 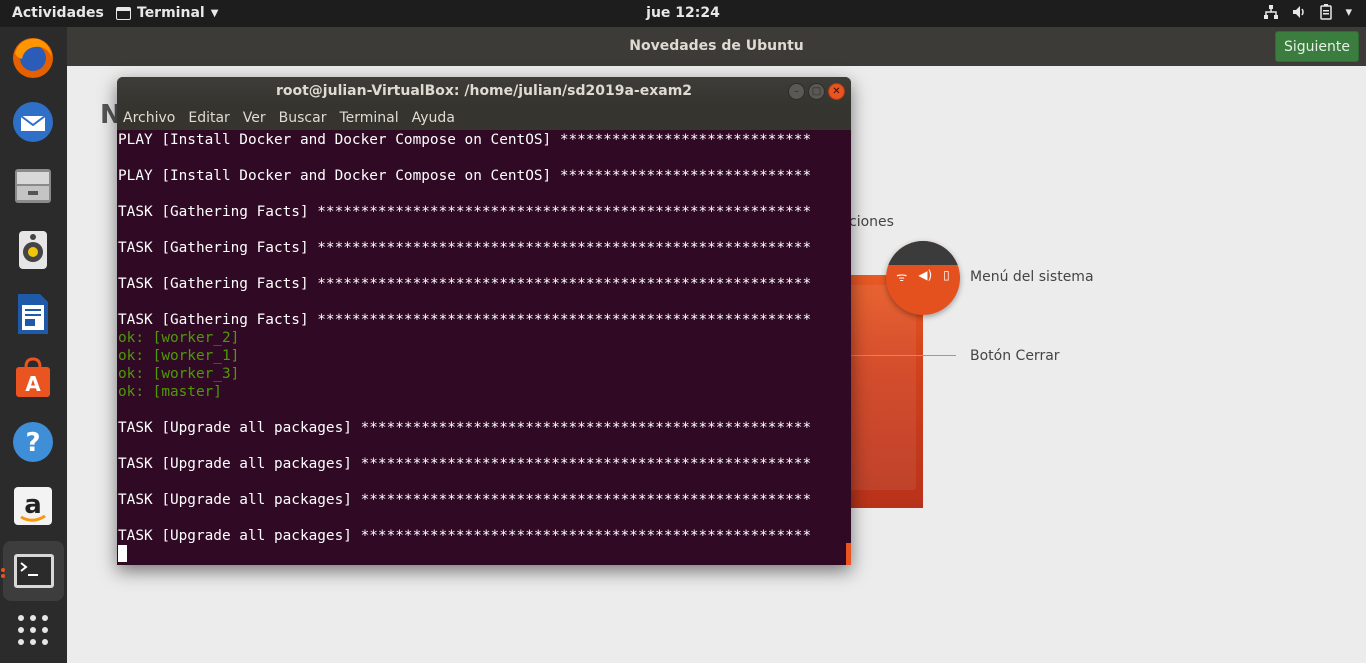 What do you see at coordinates (946, 275) in the screenshot?
I see `battery-icon: ▯` at bounding box center [946, 275].